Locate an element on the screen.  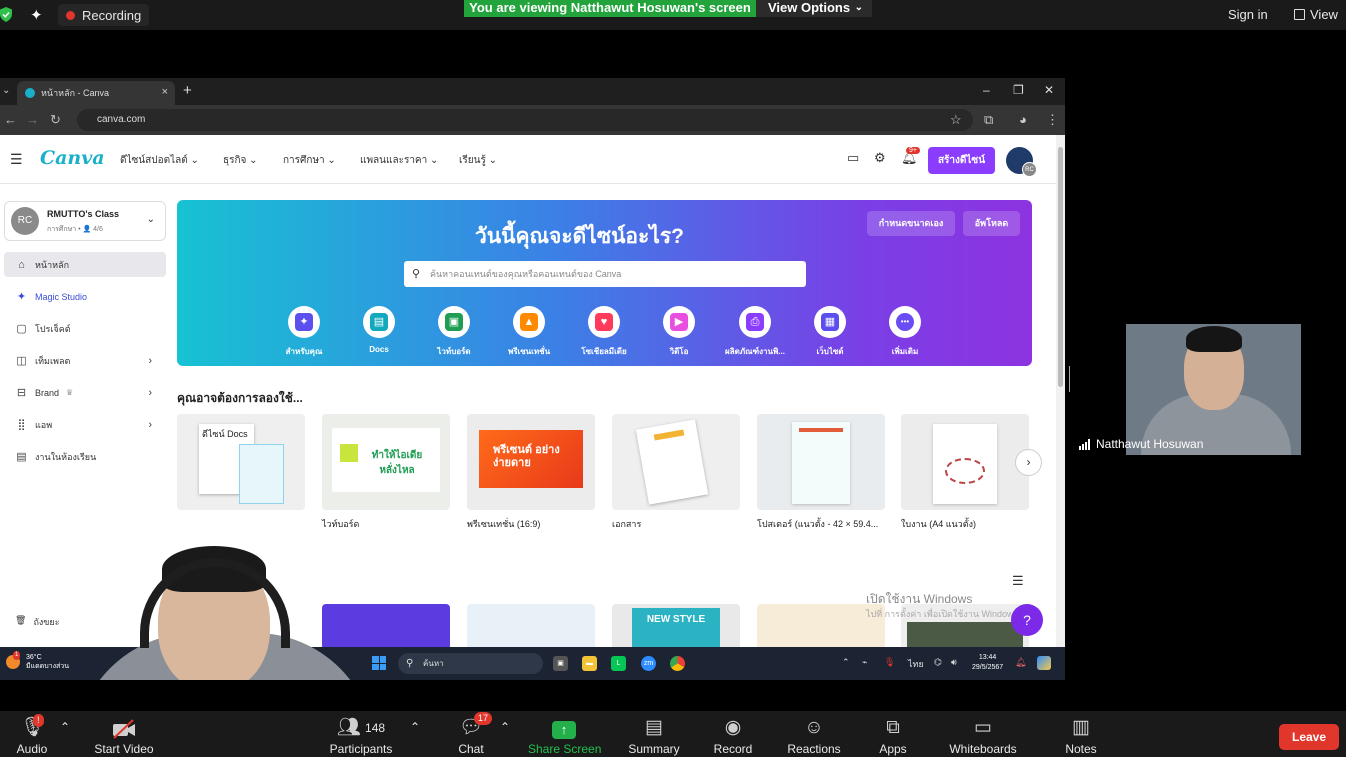
card-worksheet is located at coordinates (965, 462).